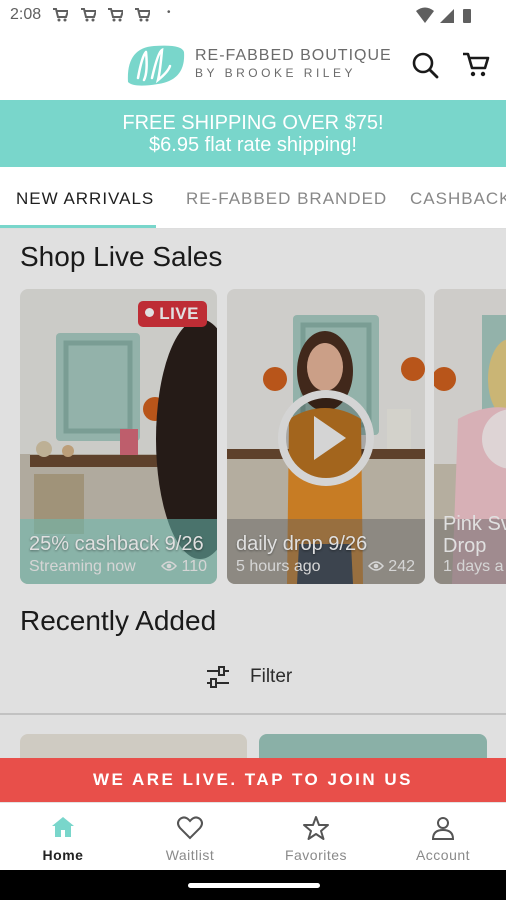 Image resolution: width=506 pixels, height=900 pixels. Describe the element at coordinates (302, 544) in the screenshot. I see `card-title: daily drop 9/26` at that location.